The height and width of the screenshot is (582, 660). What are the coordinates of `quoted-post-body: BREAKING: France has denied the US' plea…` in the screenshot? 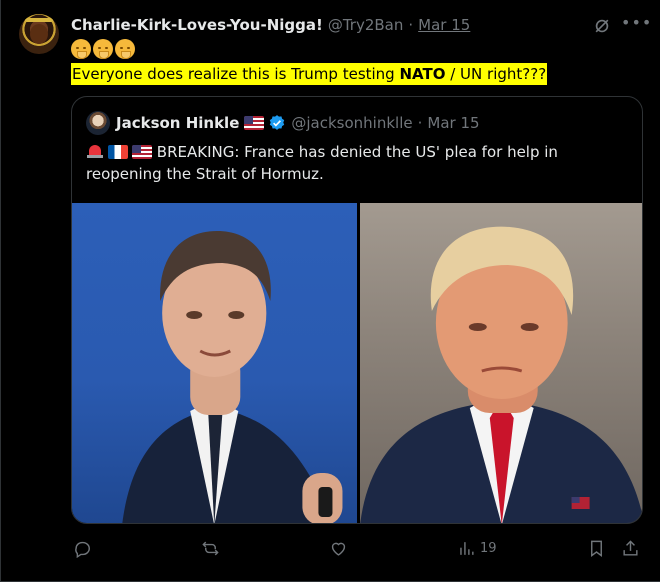 It's located at (322, 163).